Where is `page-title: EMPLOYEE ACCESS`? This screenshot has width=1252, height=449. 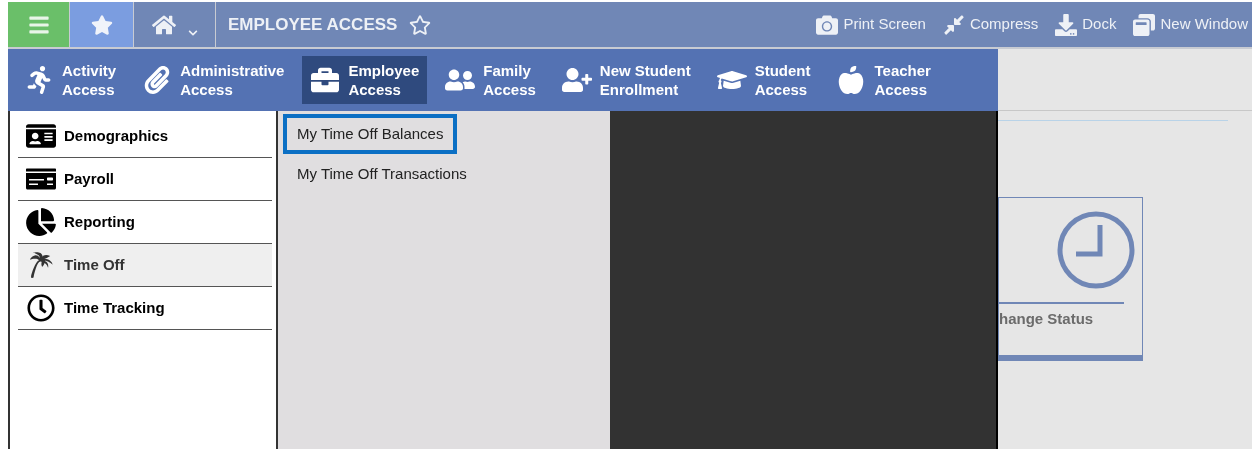
page-title: EMPLOYEE ACCESS is located at coordinates (313, 24).